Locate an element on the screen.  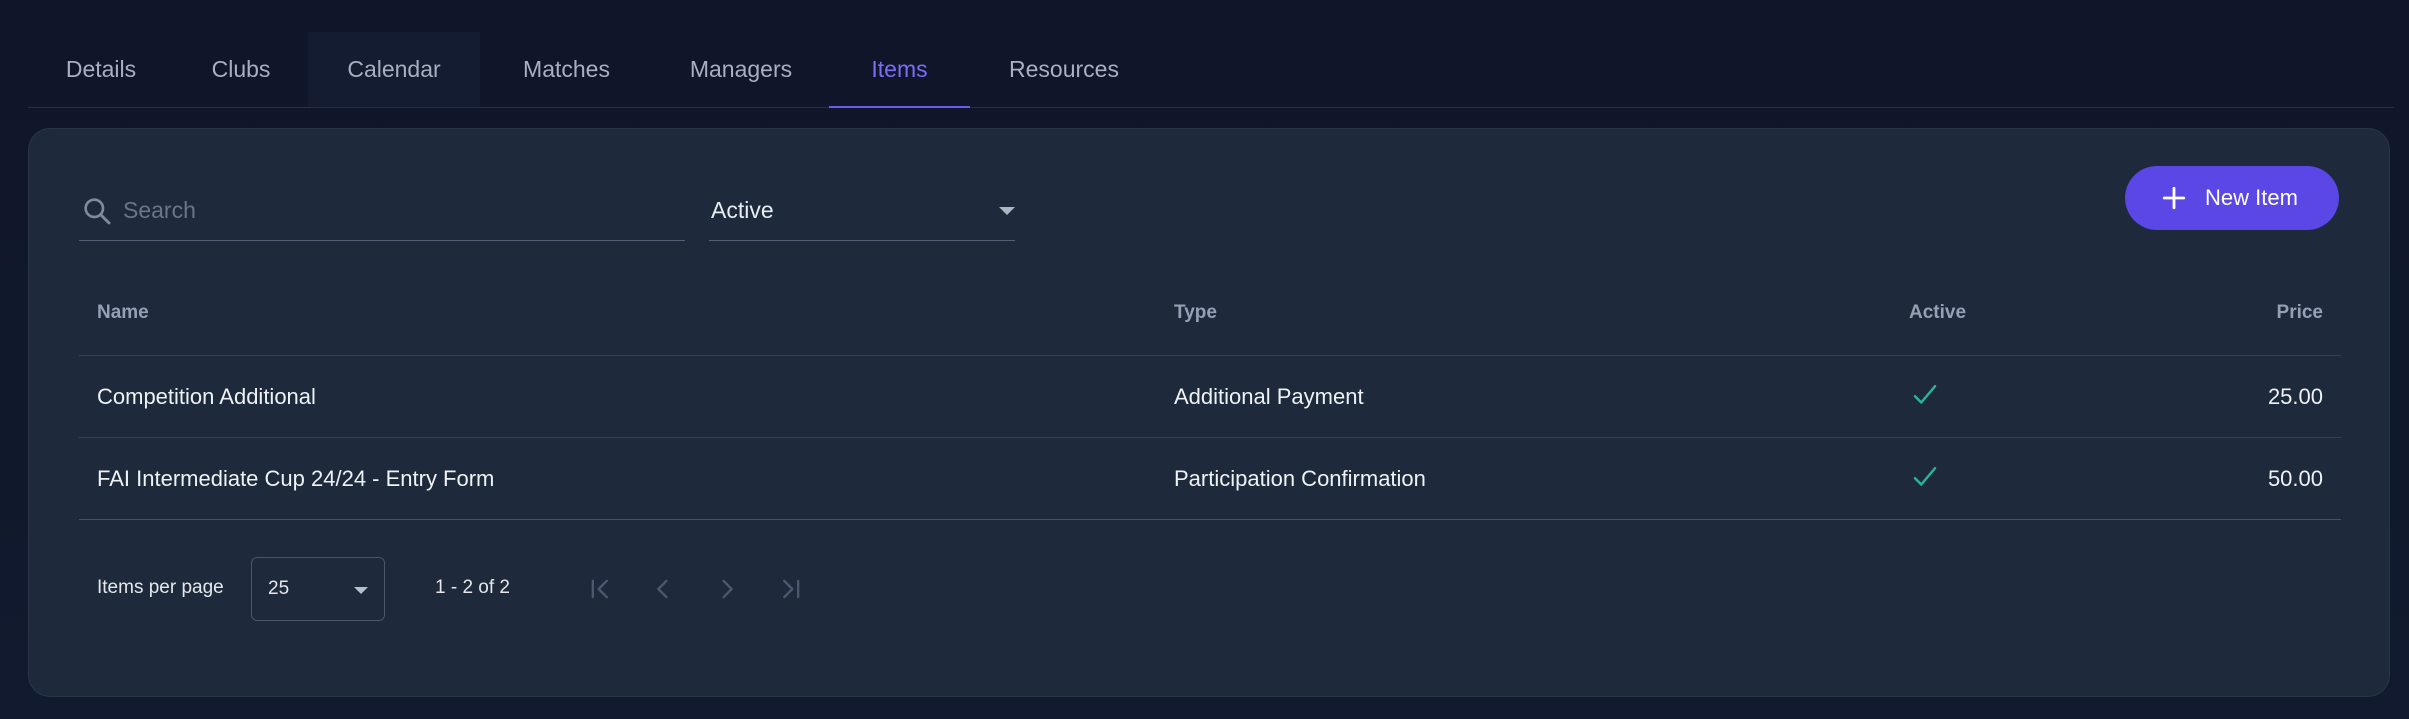
header-type: Type is located at coordinates (1195, 313).